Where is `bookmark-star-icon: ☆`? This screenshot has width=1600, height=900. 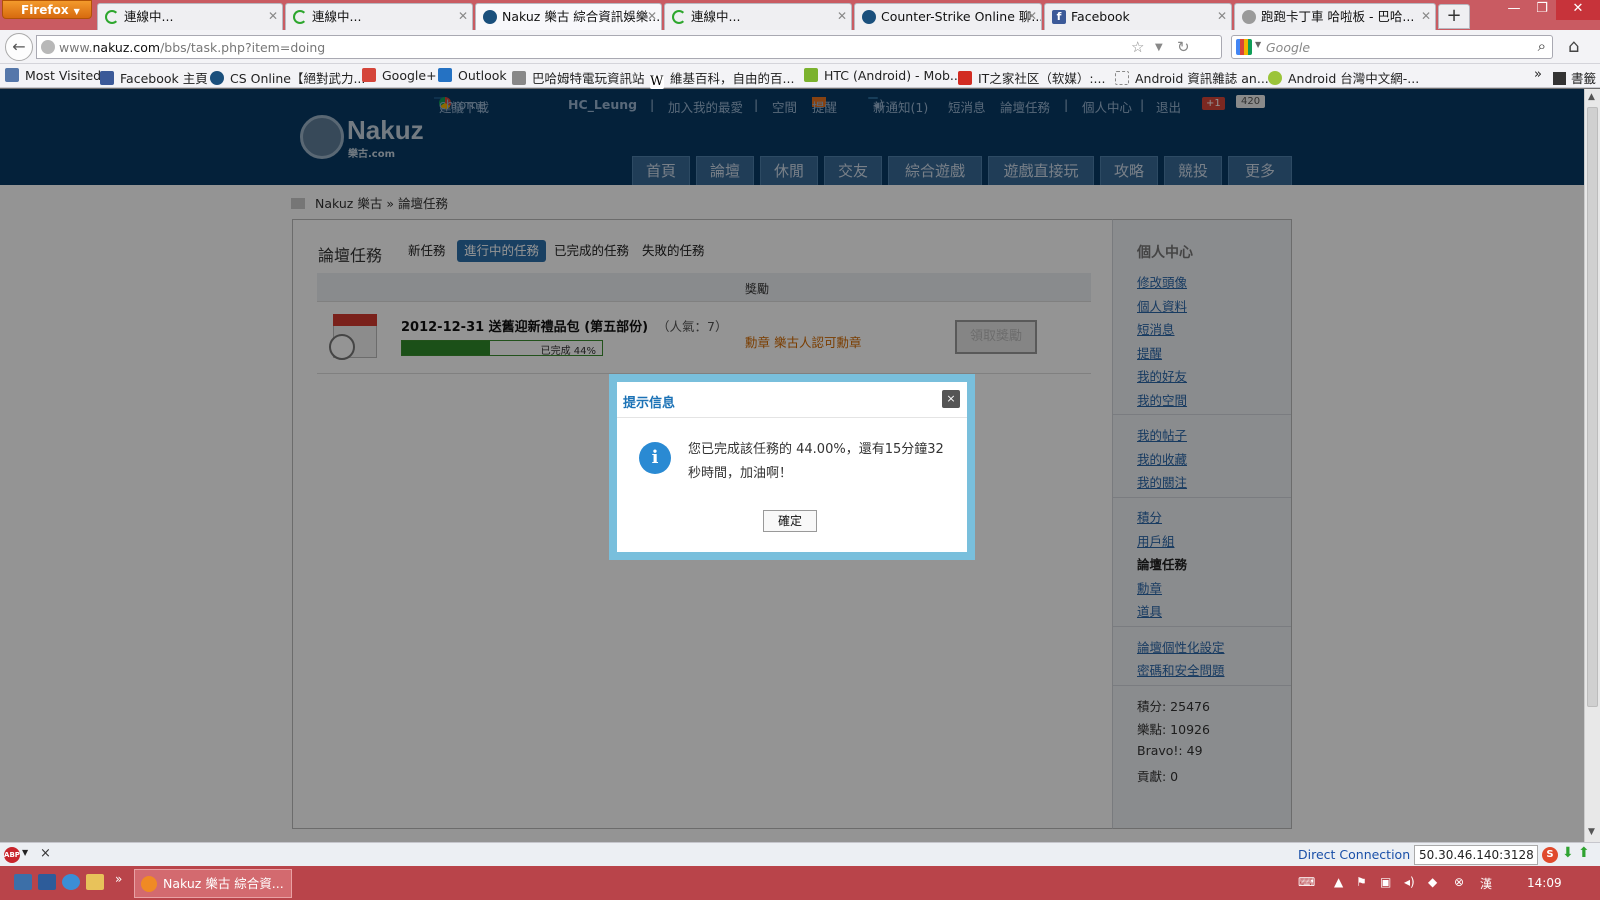
bookmark-star-icon: ☆ is located at coordinates (1137, 47).